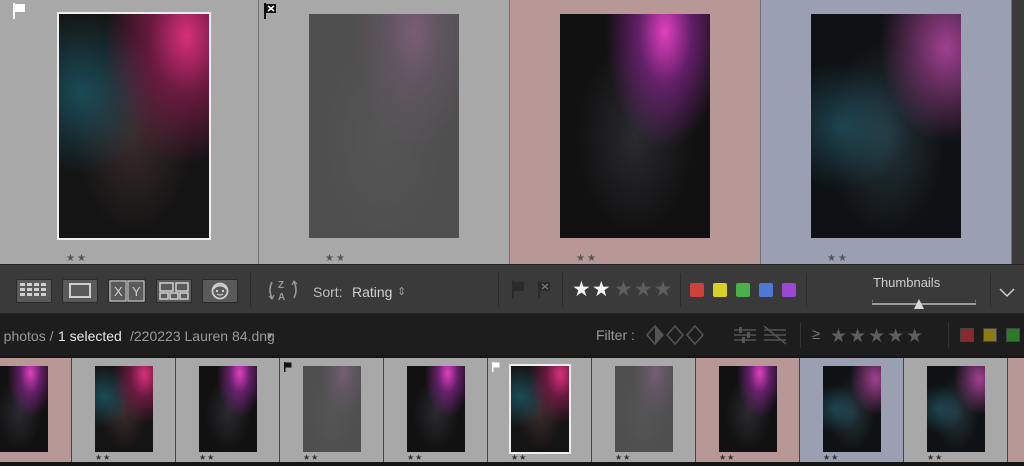 This screenshot has height=466, width=1024. I want to click on filter-divider, so click(948, 335).